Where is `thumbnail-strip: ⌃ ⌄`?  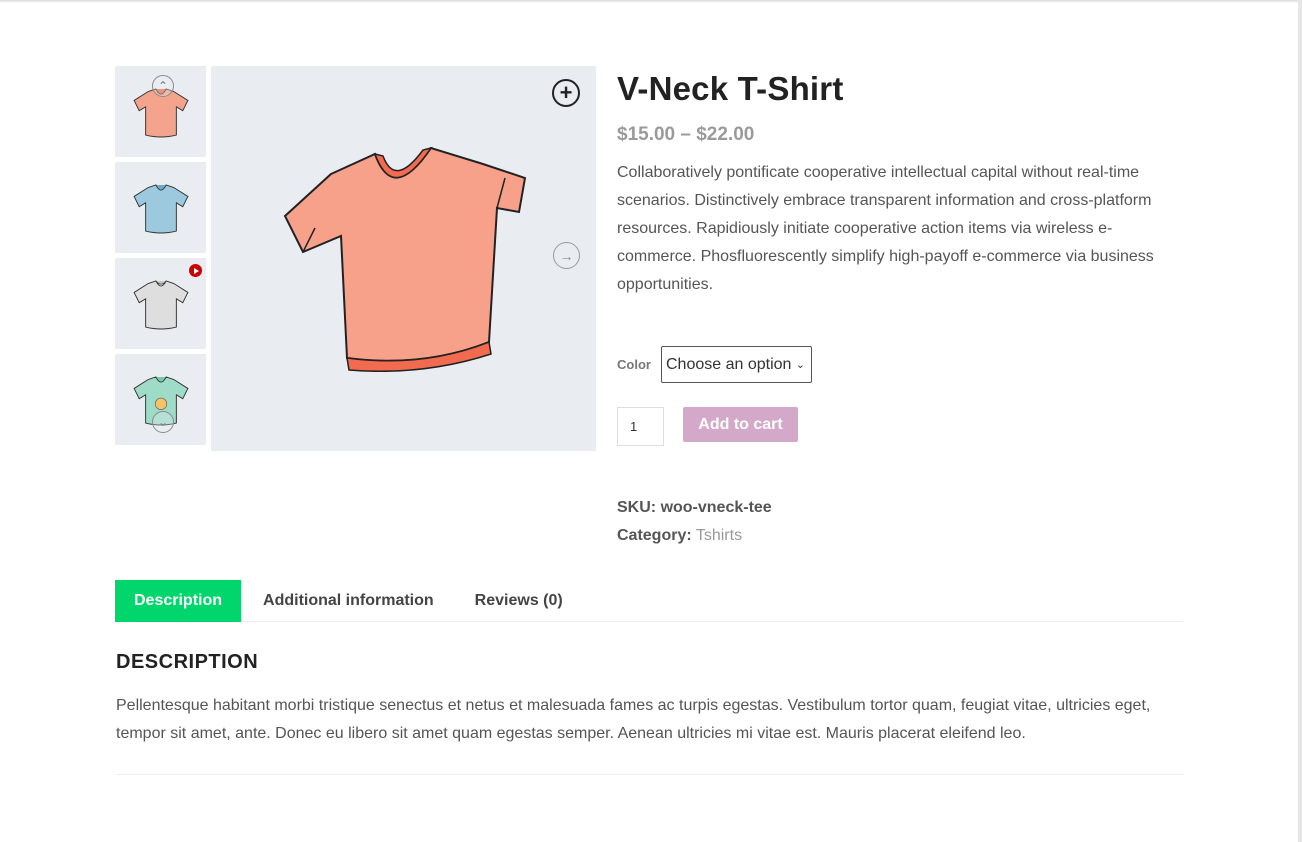 thumbnail-strip: ⌃ ⌄ is located at coordinates (160, 258).